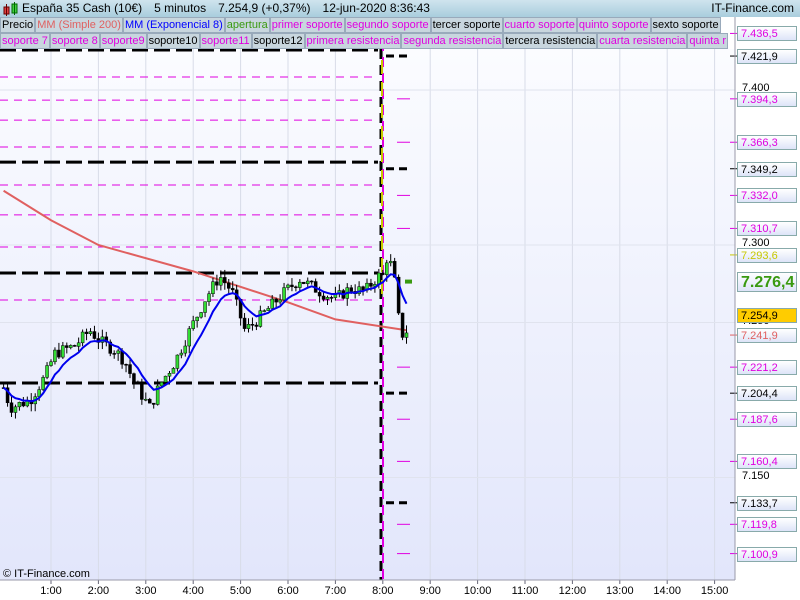 The width and height of the screenshot is (800, 600). I want to click on legend-item: tercera resistencia, so click(550, 41).